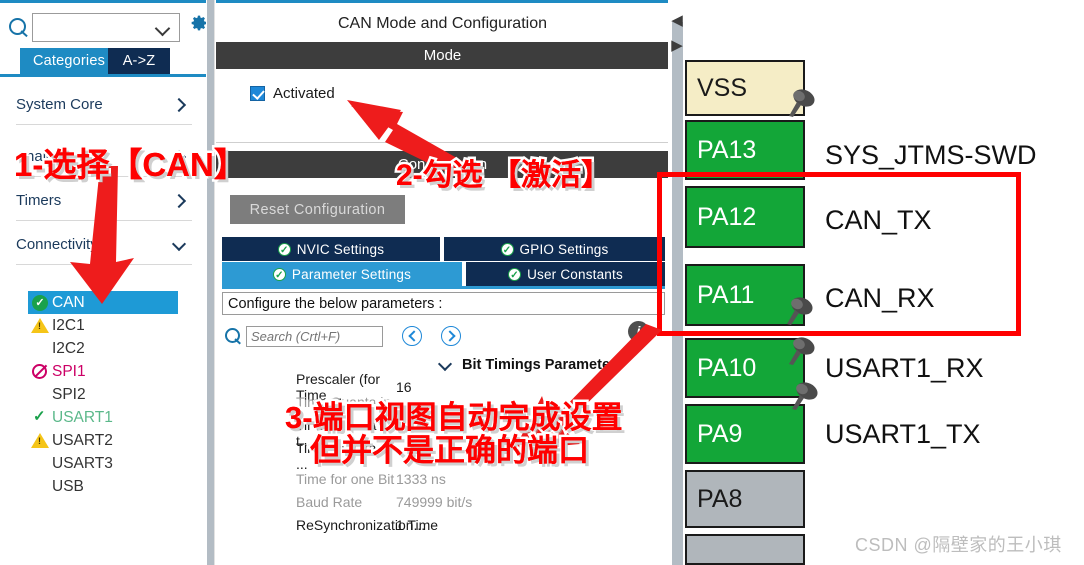  Describe the element at coordinates (443, 287) in the screenshot. I see `settings-tabbar-underline` at that location.